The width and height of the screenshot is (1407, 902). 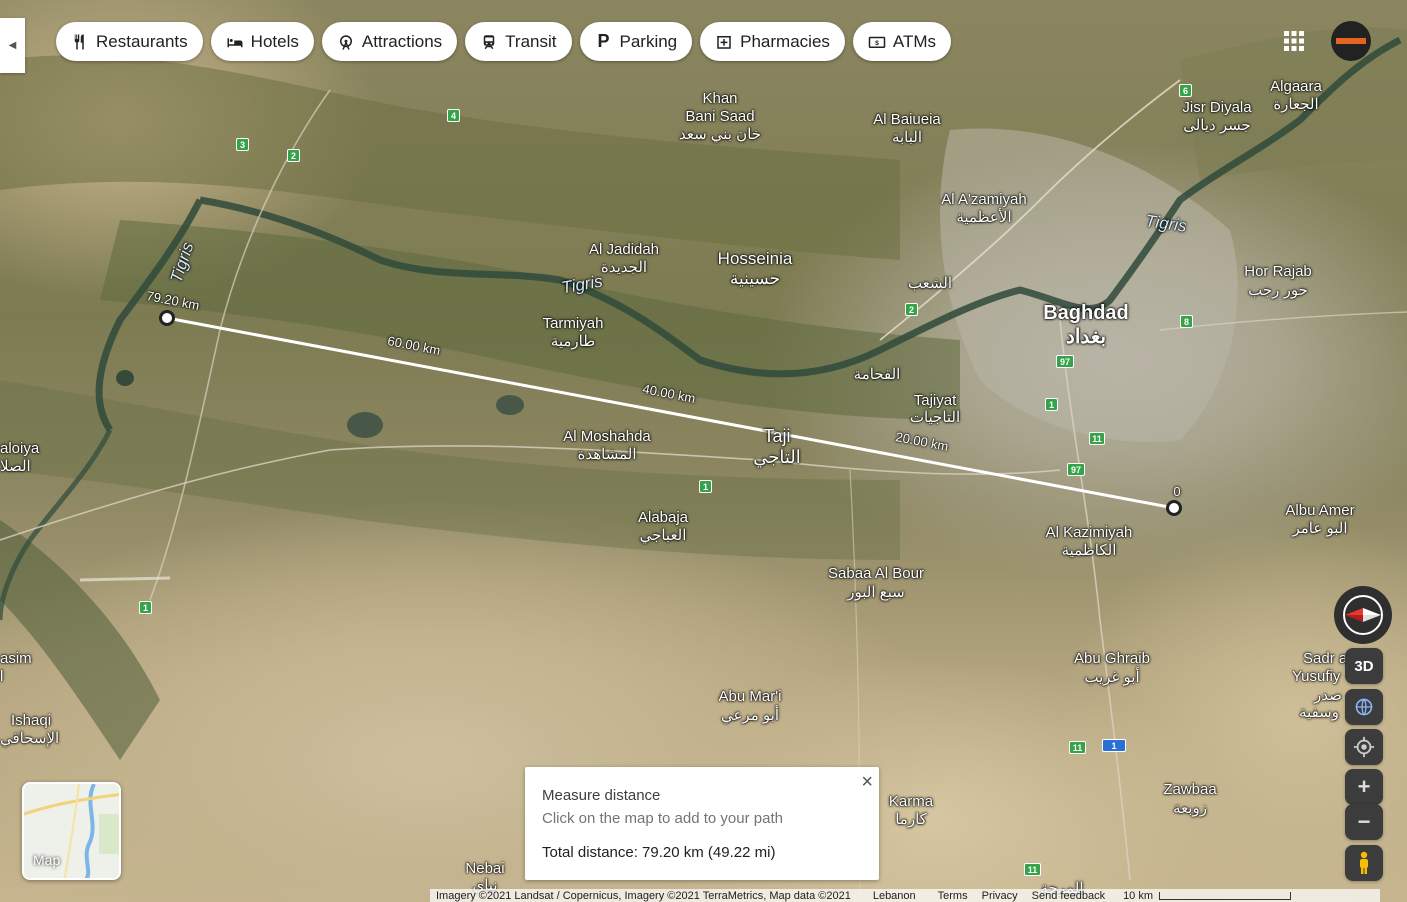 I want to click on globe-view-button, so click(x=1364, y=707).